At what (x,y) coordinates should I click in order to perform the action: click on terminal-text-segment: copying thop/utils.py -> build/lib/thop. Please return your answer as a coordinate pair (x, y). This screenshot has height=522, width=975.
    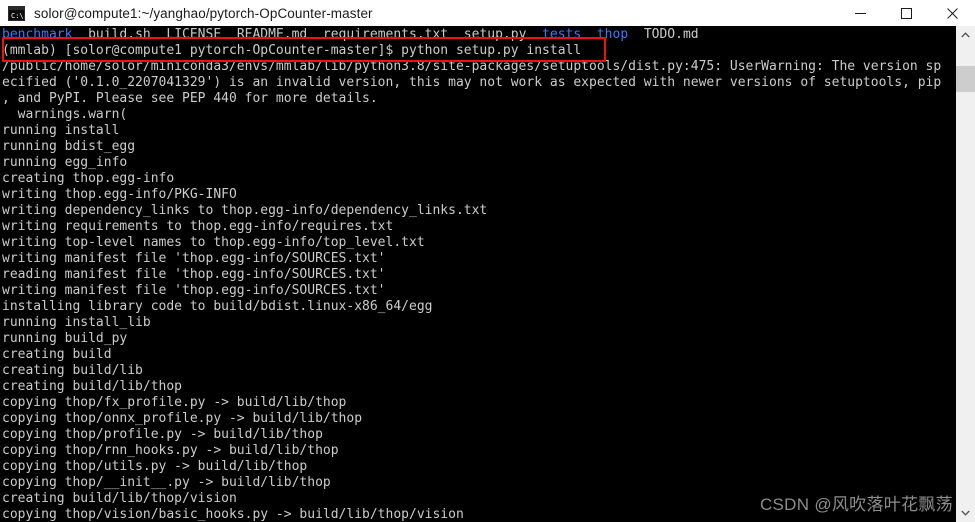
    Looking at the image, I should click on (155, 466).